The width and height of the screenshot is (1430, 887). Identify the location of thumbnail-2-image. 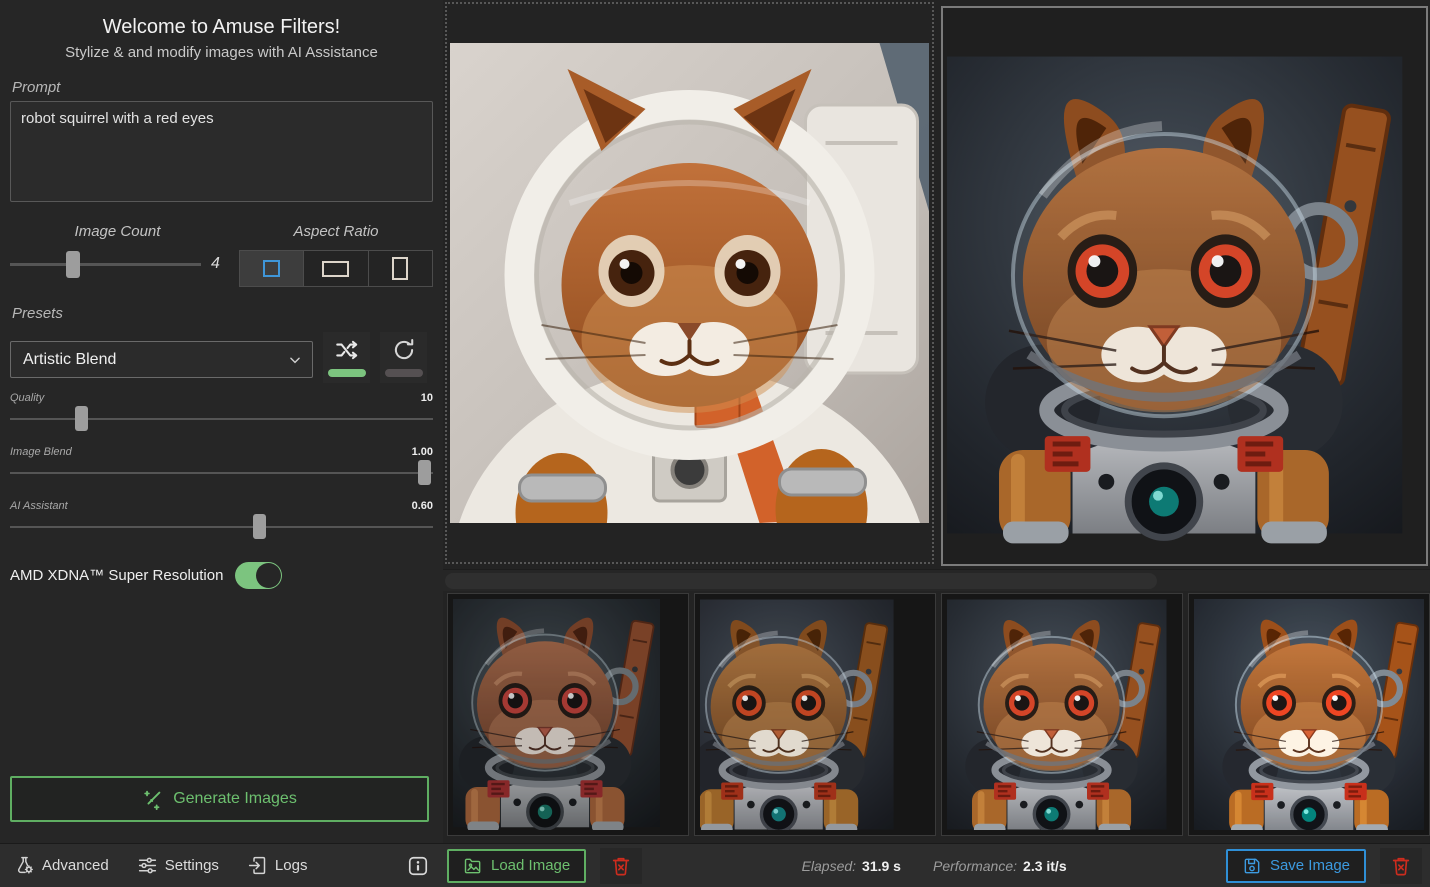
(815, 714).